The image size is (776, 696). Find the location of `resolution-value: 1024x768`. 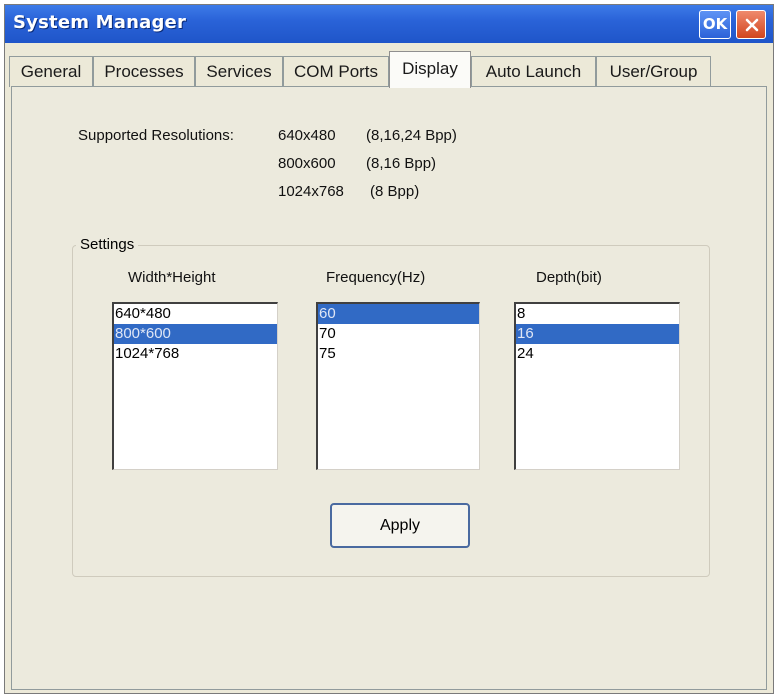

resolution-value: 1024x768 is located at coordinates (311, 191).